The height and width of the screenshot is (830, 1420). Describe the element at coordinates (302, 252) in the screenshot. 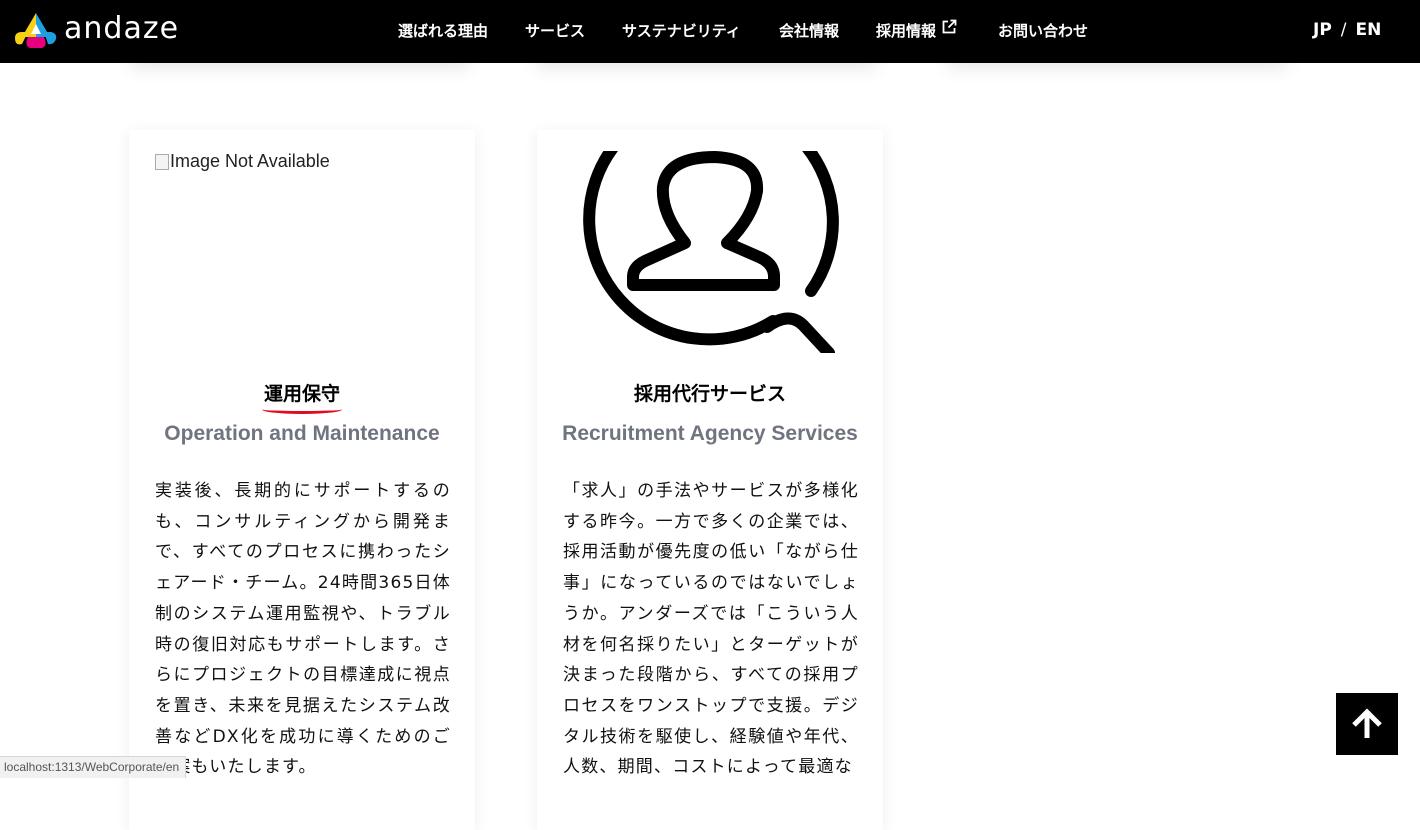

I see `card-image: Image Not Available` at that location.